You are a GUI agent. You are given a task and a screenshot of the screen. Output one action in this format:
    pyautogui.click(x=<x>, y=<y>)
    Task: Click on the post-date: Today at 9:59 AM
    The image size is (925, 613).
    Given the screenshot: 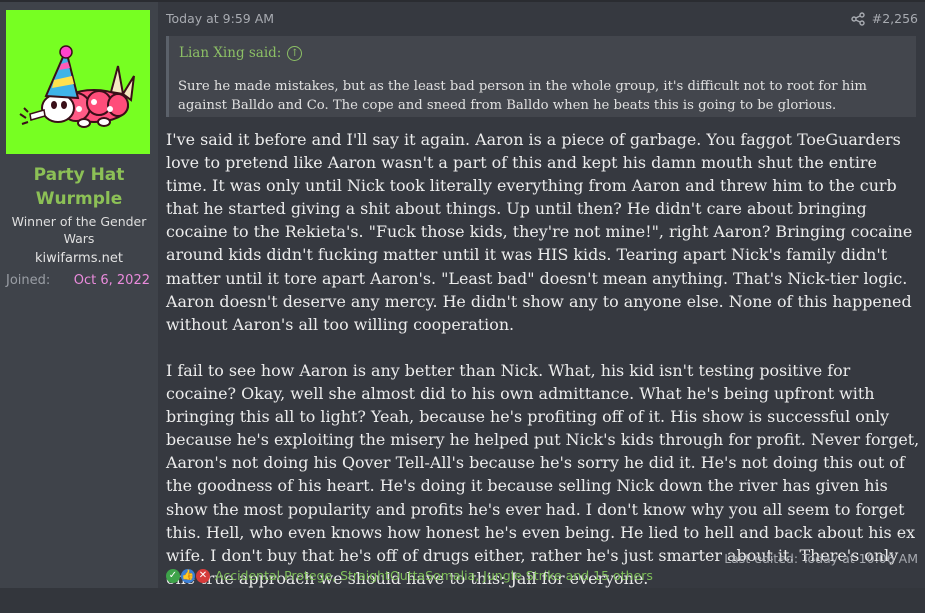 What is the action you would take?
    pyautogui.click(x=220, y=19)
    